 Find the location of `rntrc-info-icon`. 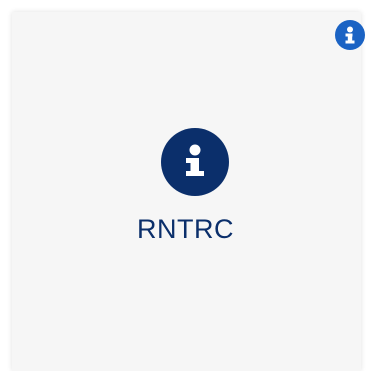

rntrc-info-icon is located at coordinates (195, 162).